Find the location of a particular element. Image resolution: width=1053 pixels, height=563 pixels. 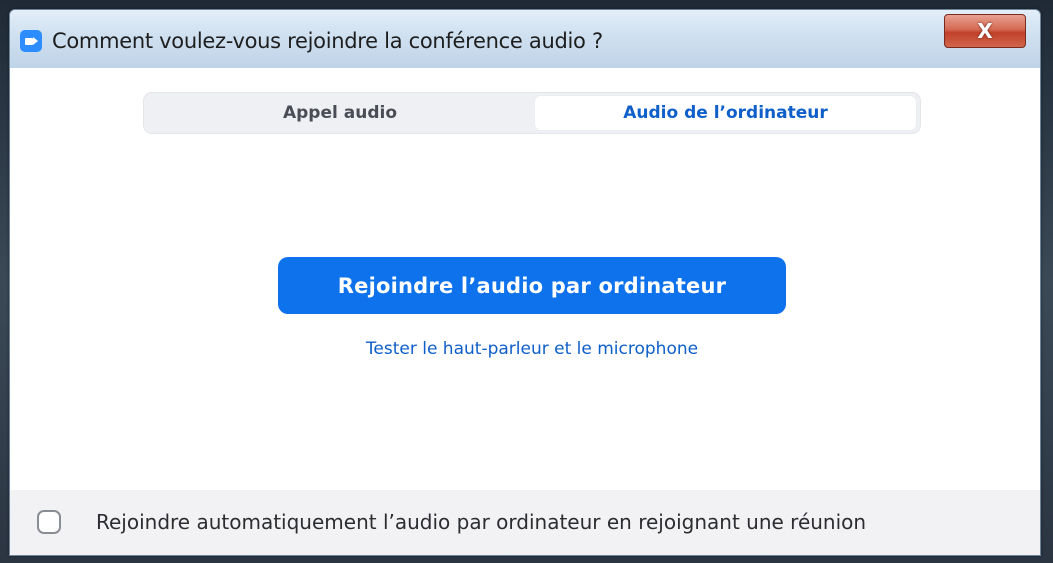

auto-join-checkbox is located at coordinates (49, 522).